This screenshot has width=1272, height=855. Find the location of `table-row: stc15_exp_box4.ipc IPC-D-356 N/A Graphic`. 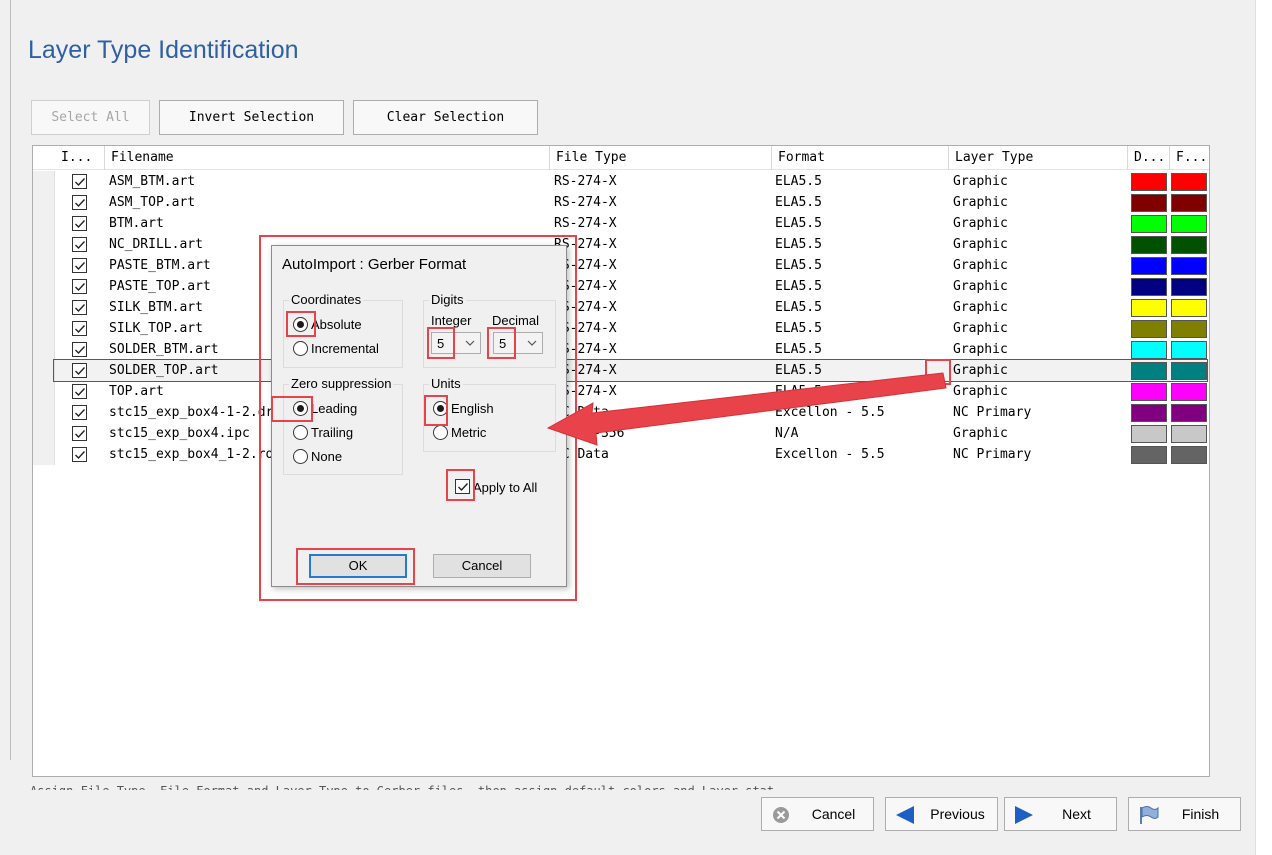

table-row: stc15_exp_box4.ipc IPC-D-356 N/A Graphic is located at coordinates (621, 433).